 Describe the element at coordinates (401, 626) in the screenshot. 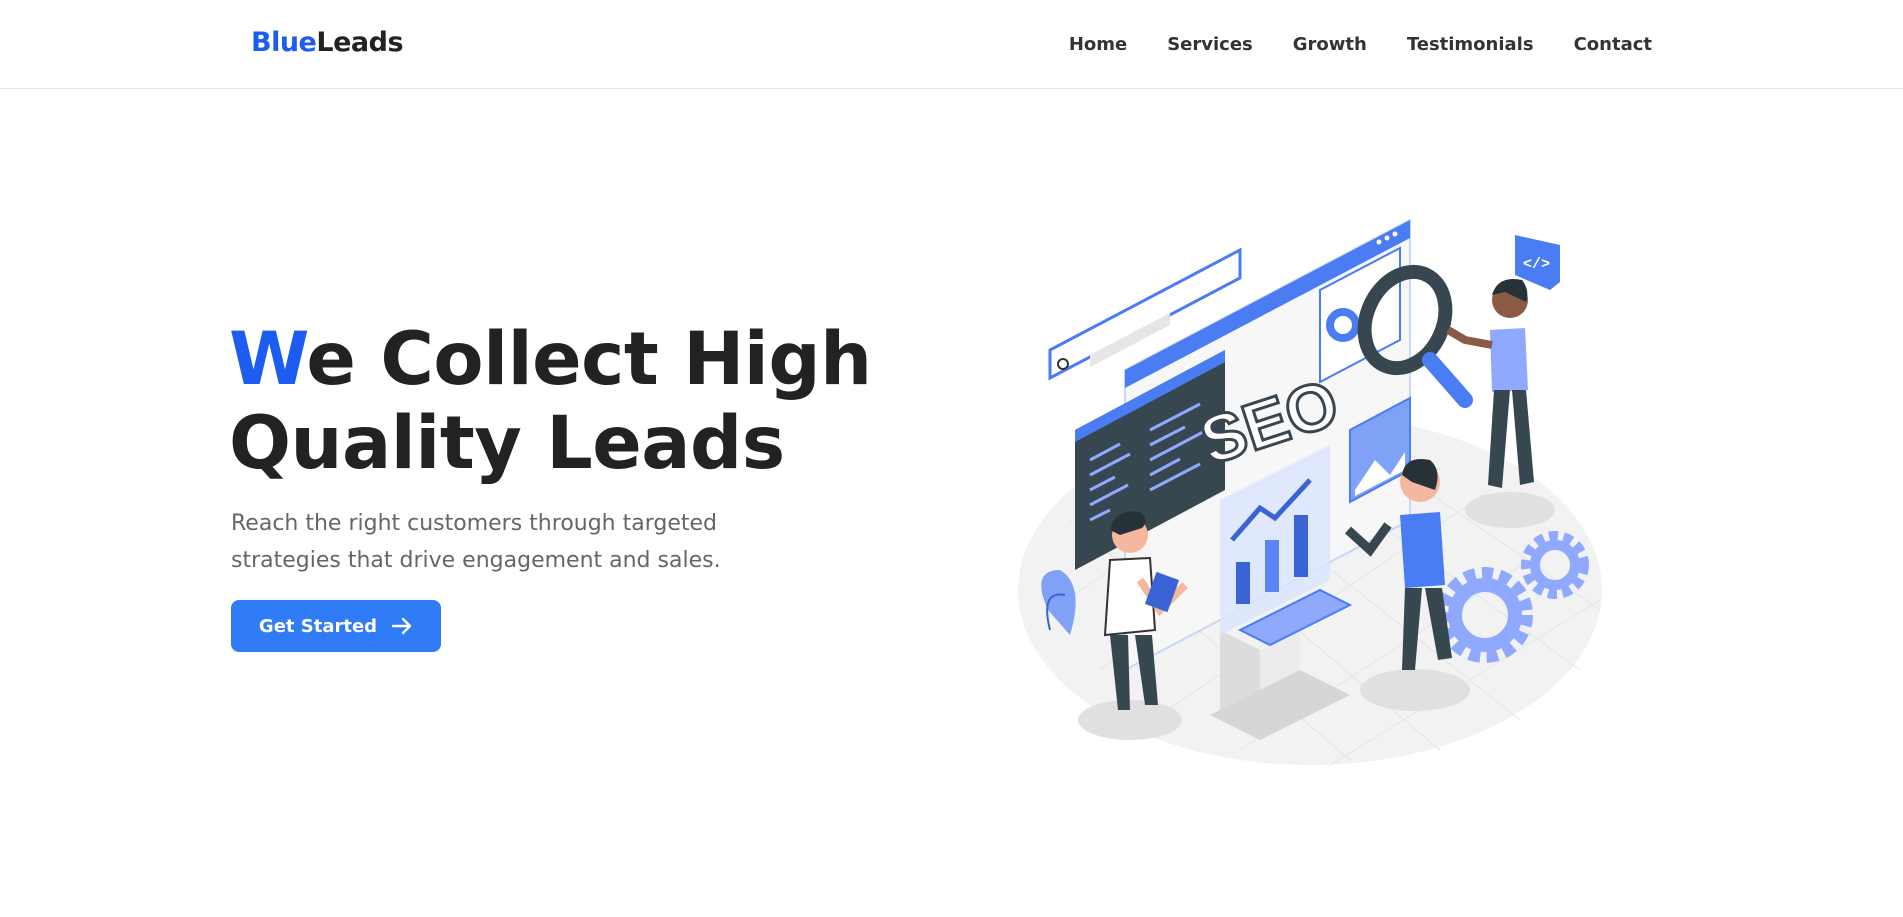

I see `arrow-right-icon` at that location.